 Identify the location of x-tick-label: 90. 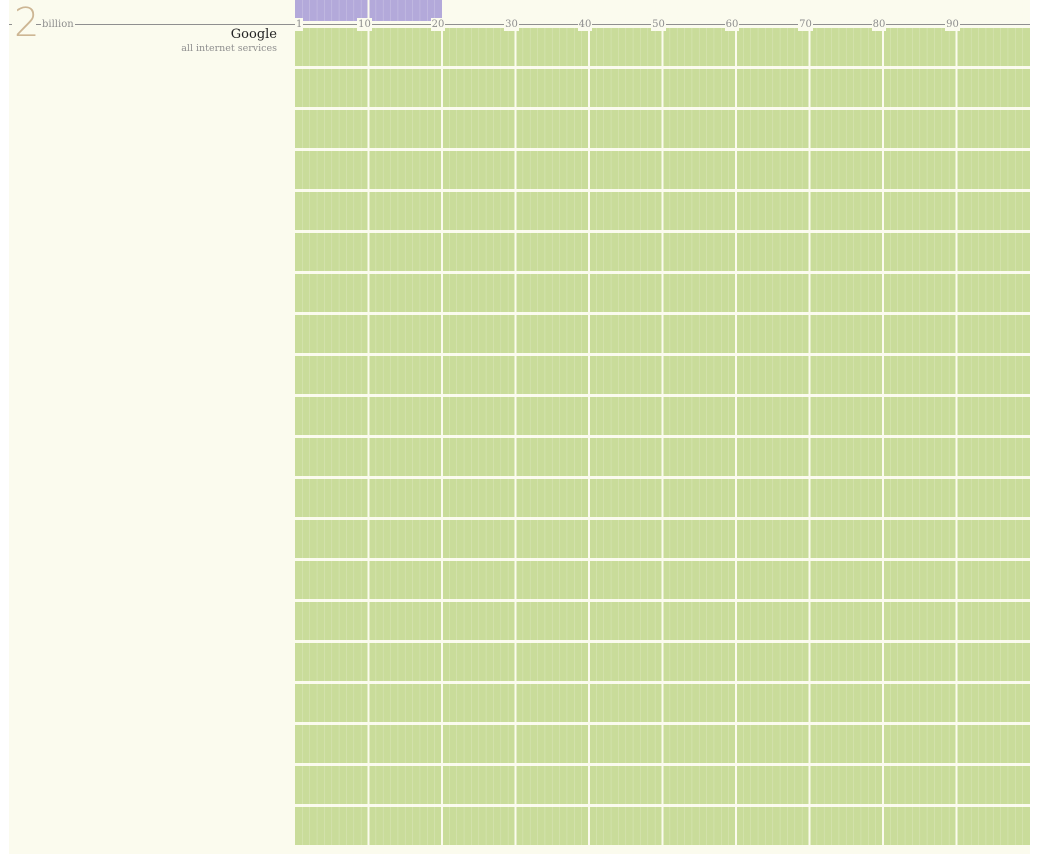
(952, 24).